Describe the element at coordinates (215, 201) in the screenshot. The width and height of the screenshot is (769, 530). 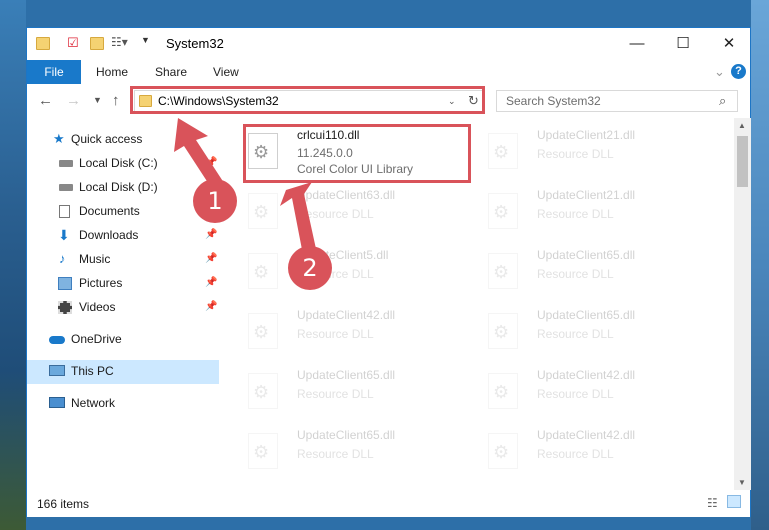
I see `step-1-badge: 1` at that location.